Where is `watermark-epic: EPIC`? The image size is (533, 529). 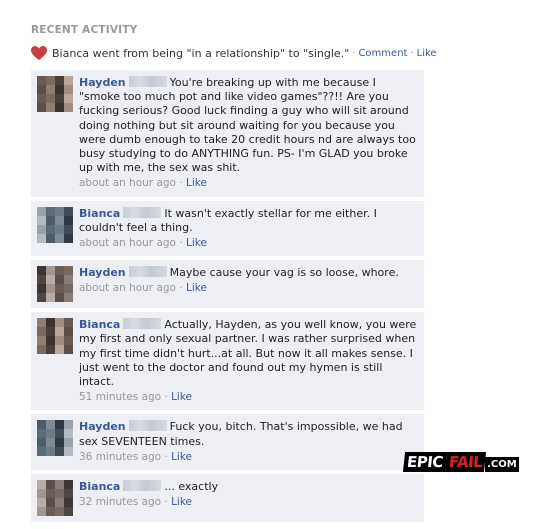 watermark-epic: EPIC is located at coordinates (424, 462).